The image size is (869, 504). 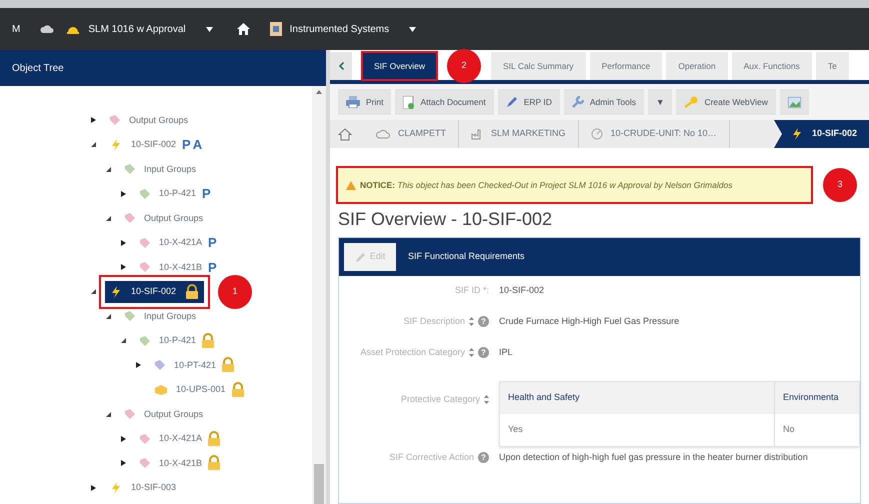 I want to click on chevron-left-icon, so click(x=341, y=66).